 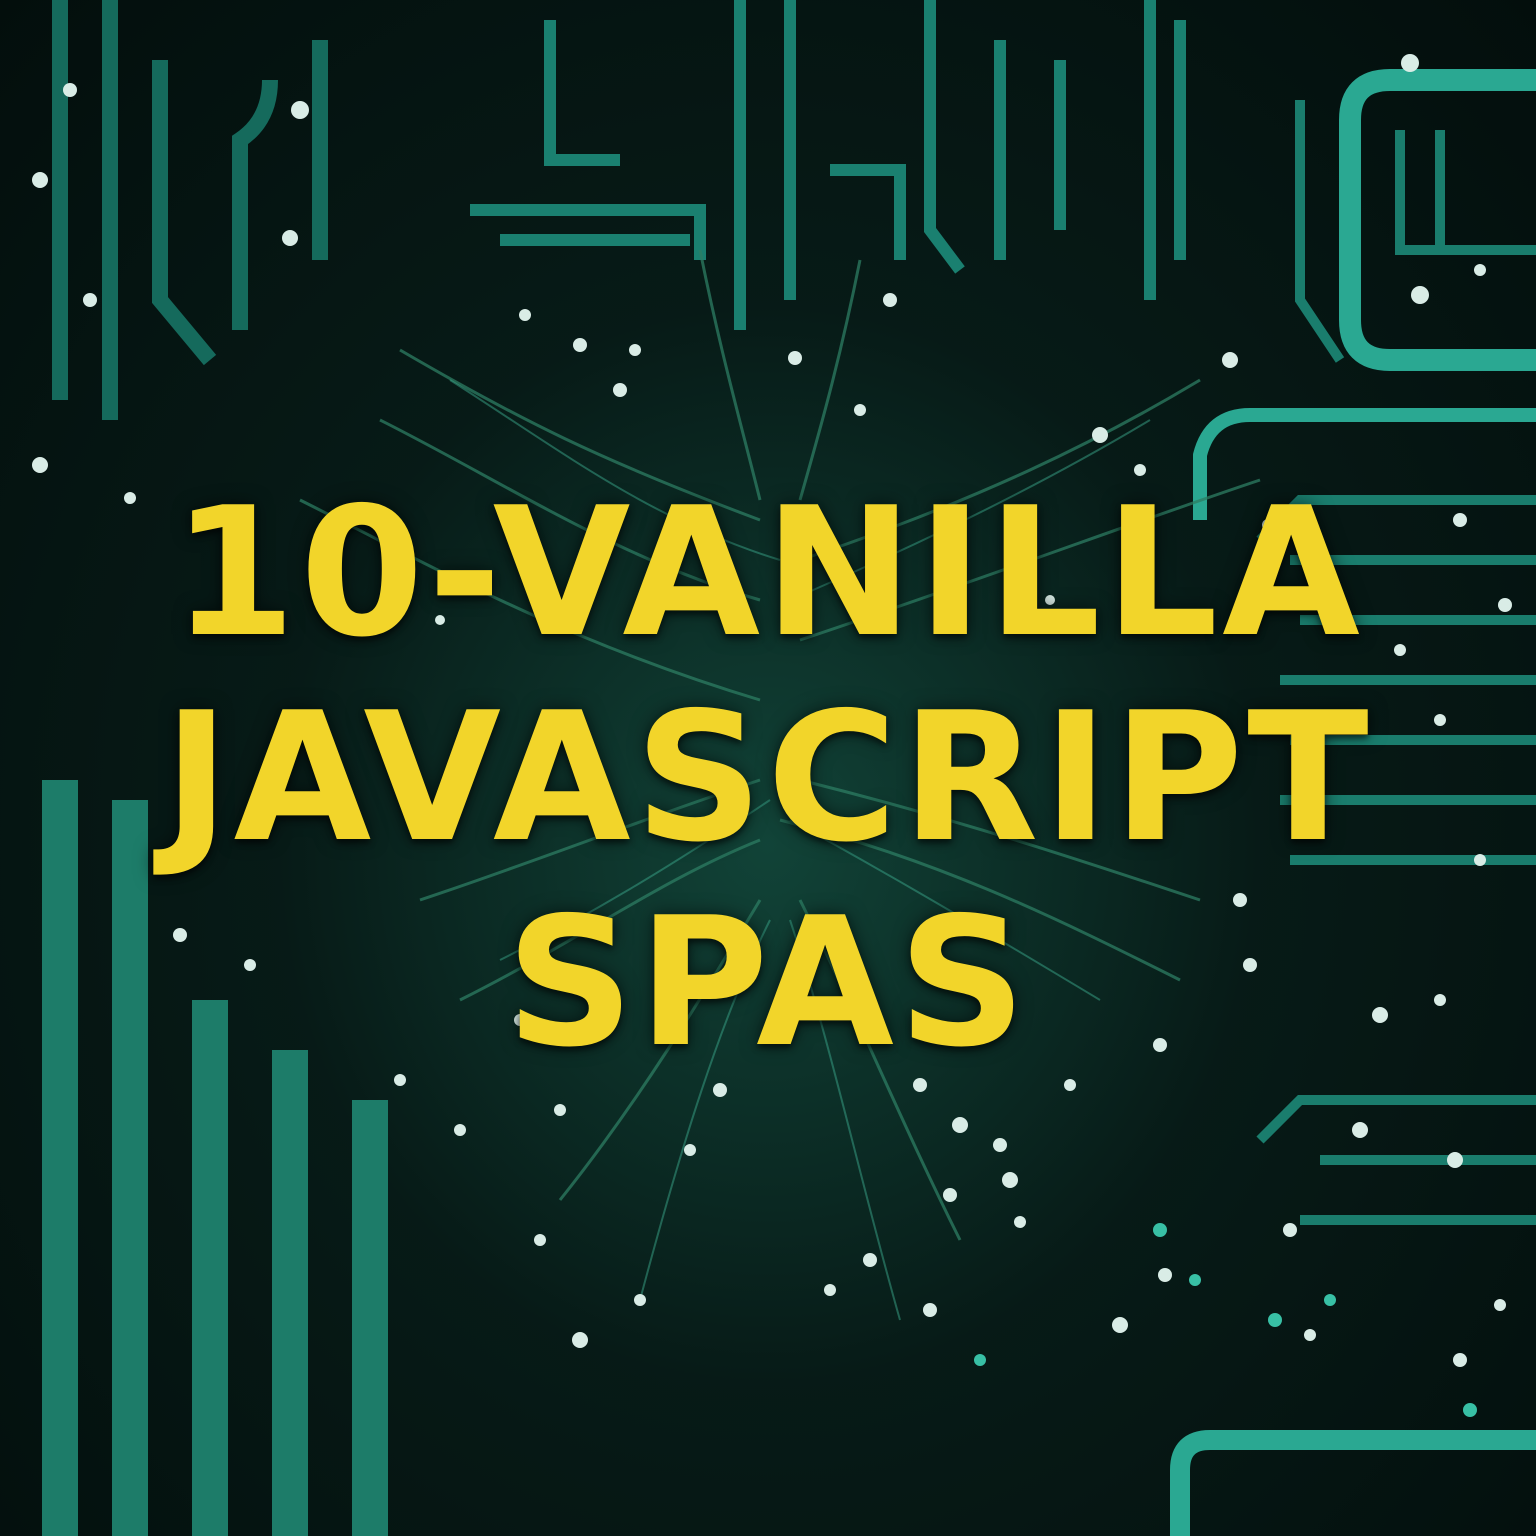 I want to click on trace-group-left, so click(x=190, y=210).